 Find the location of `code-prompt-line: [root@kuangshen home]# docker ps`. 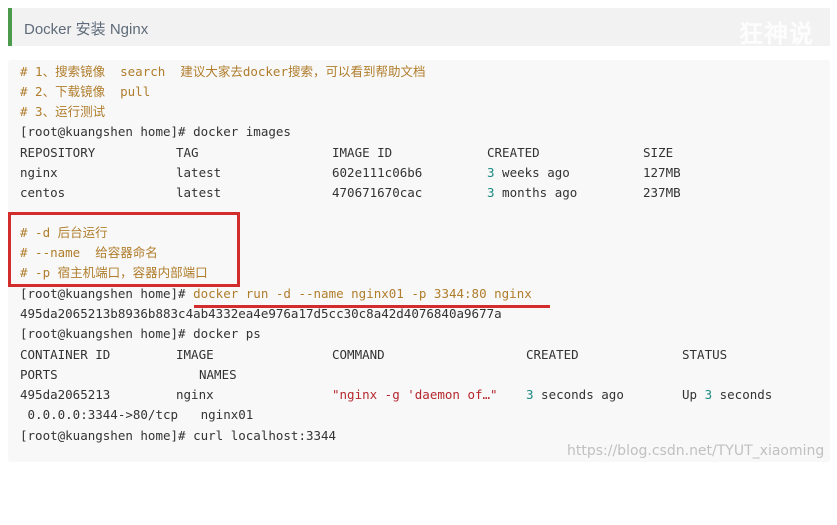

code-prompt-line: [root@kuangshen home]# docker ps is located at coordinates (140, 333).